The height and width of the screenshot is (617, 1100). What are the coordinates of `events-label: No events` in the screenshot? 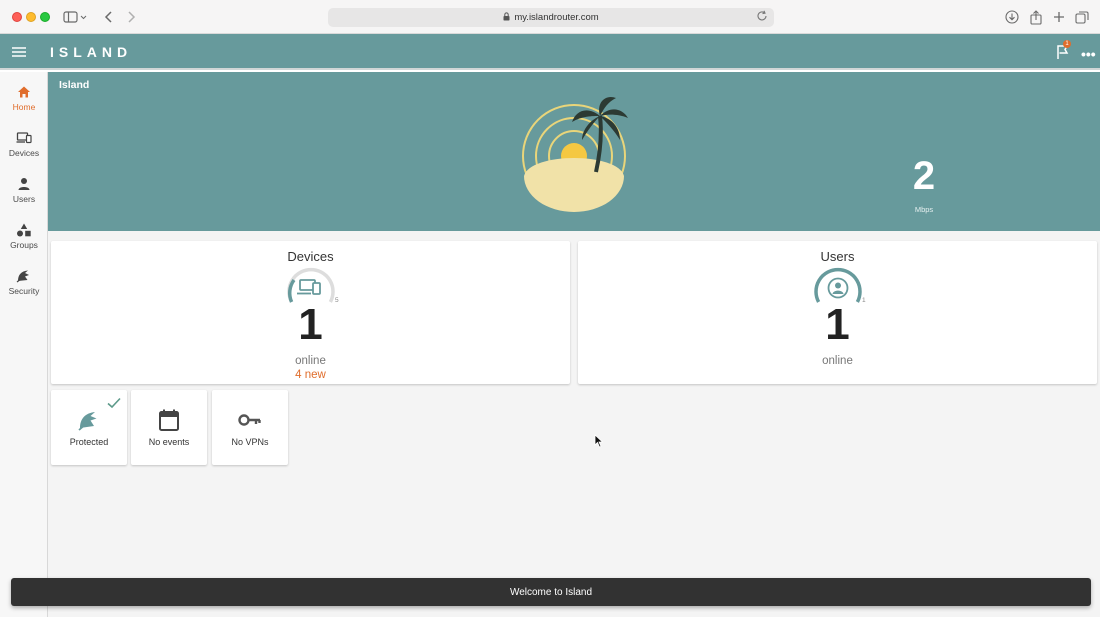 It's located at (169, 442).